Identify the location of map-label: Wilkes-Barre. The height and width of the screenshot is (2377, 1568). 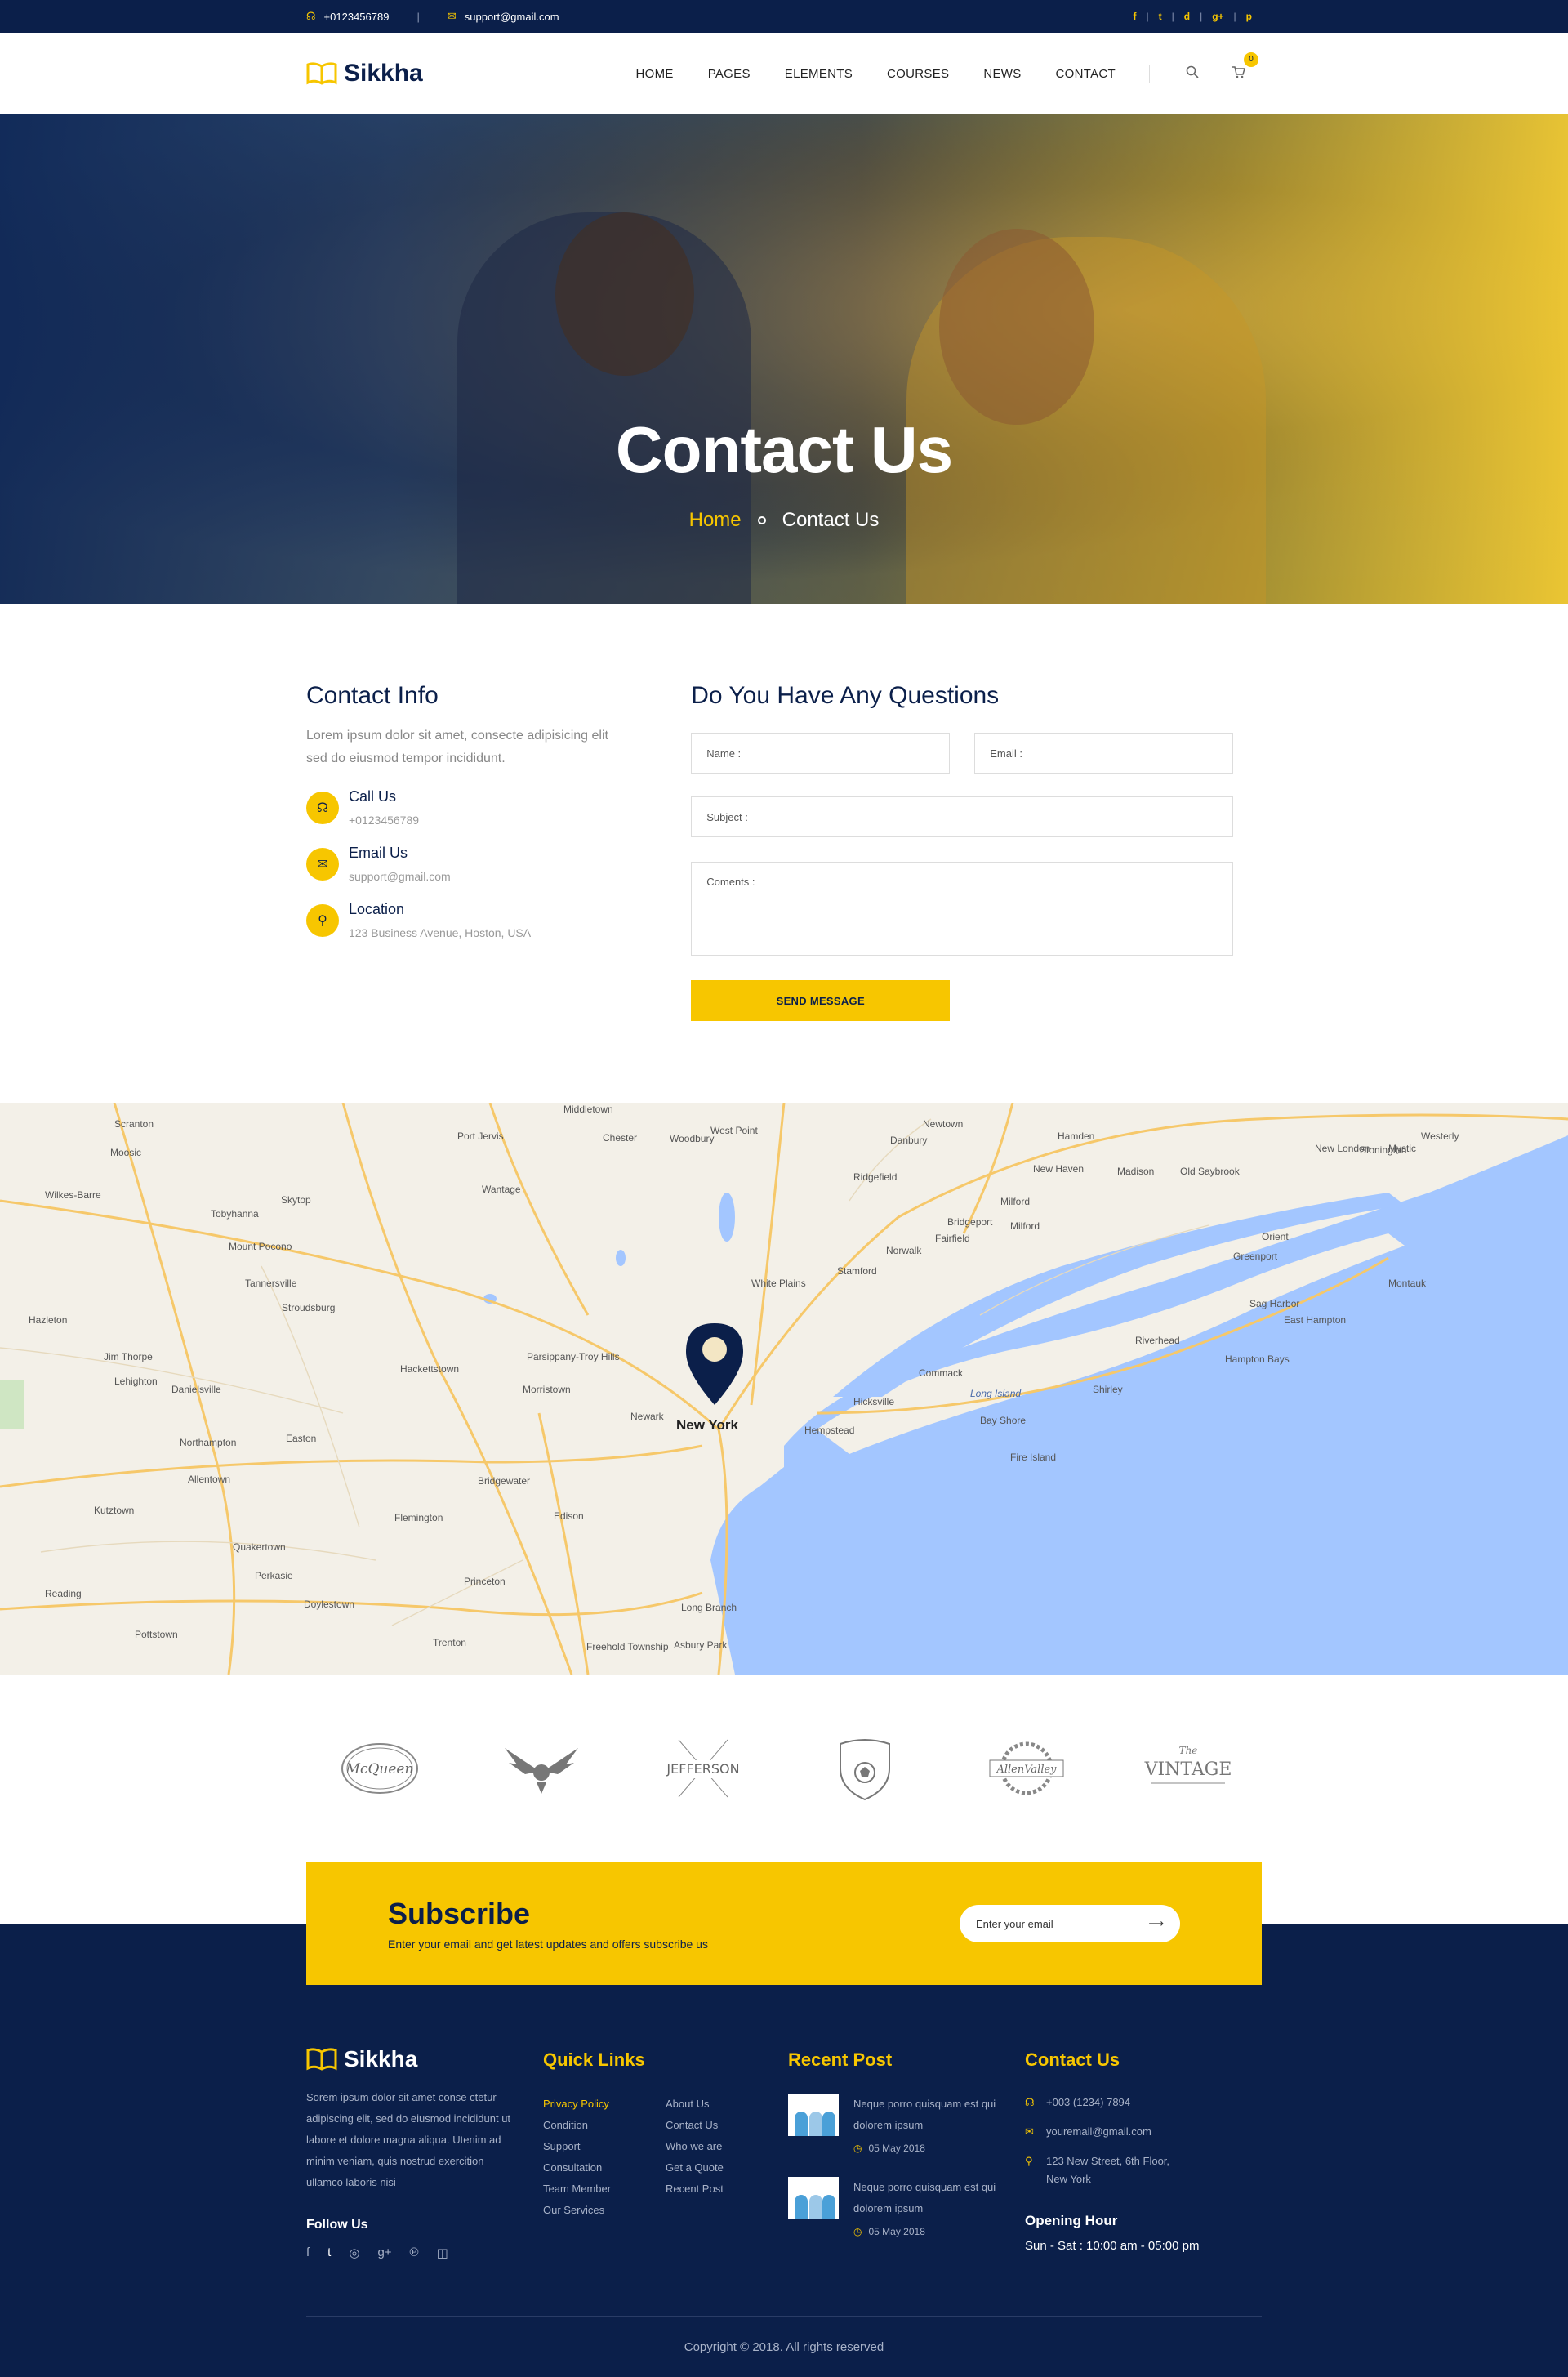
(73, 1195).